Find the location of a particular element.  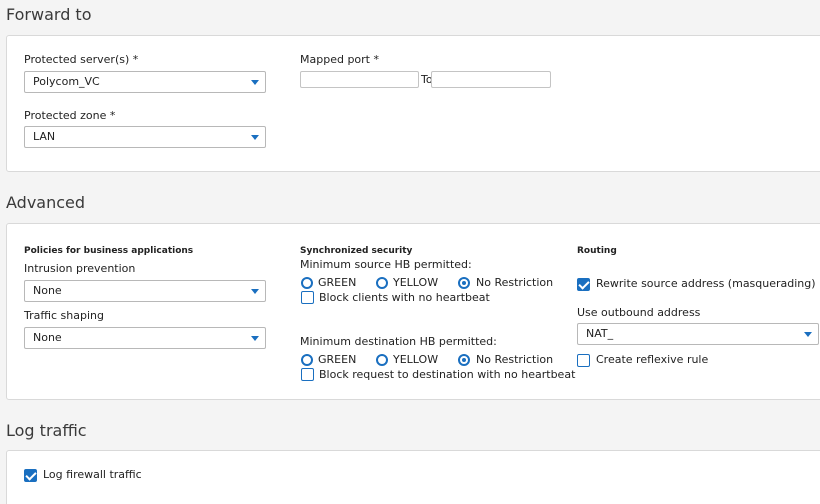

protected-servers-select: Polycom_VC is located at coordinates (145, 82).